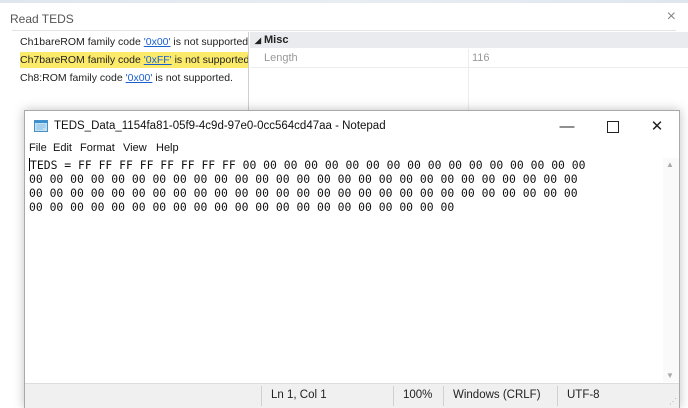 The height and width of the screenshot is (408, 688). I want to click on category-header: ◢ Misc, so click(469, 40).